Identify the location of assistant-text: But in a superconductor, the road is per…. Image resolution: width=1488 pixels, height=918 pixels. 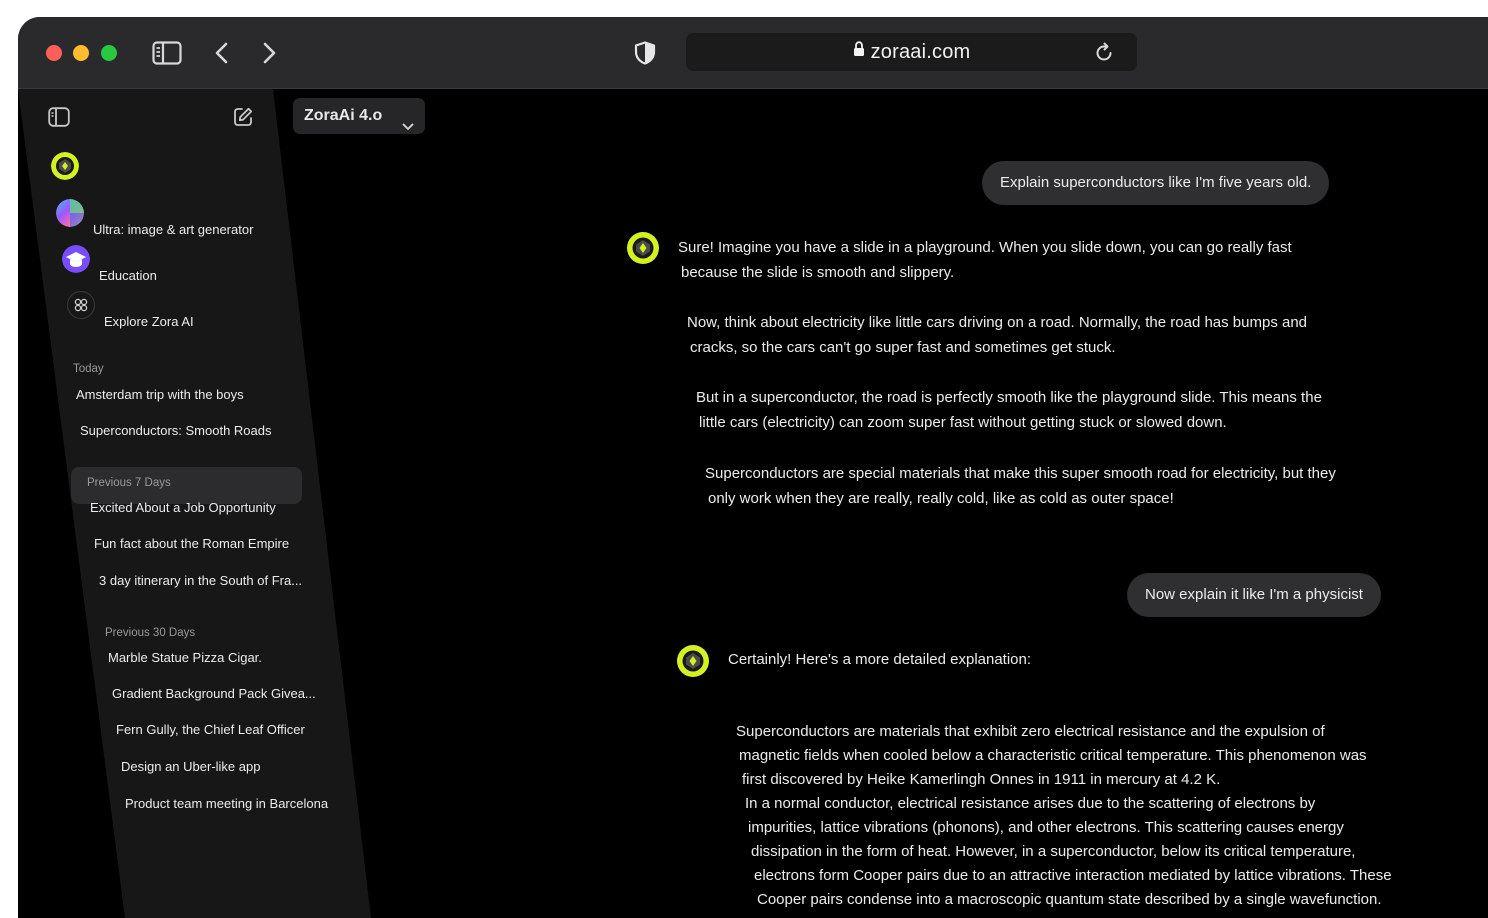
(1009, 397).